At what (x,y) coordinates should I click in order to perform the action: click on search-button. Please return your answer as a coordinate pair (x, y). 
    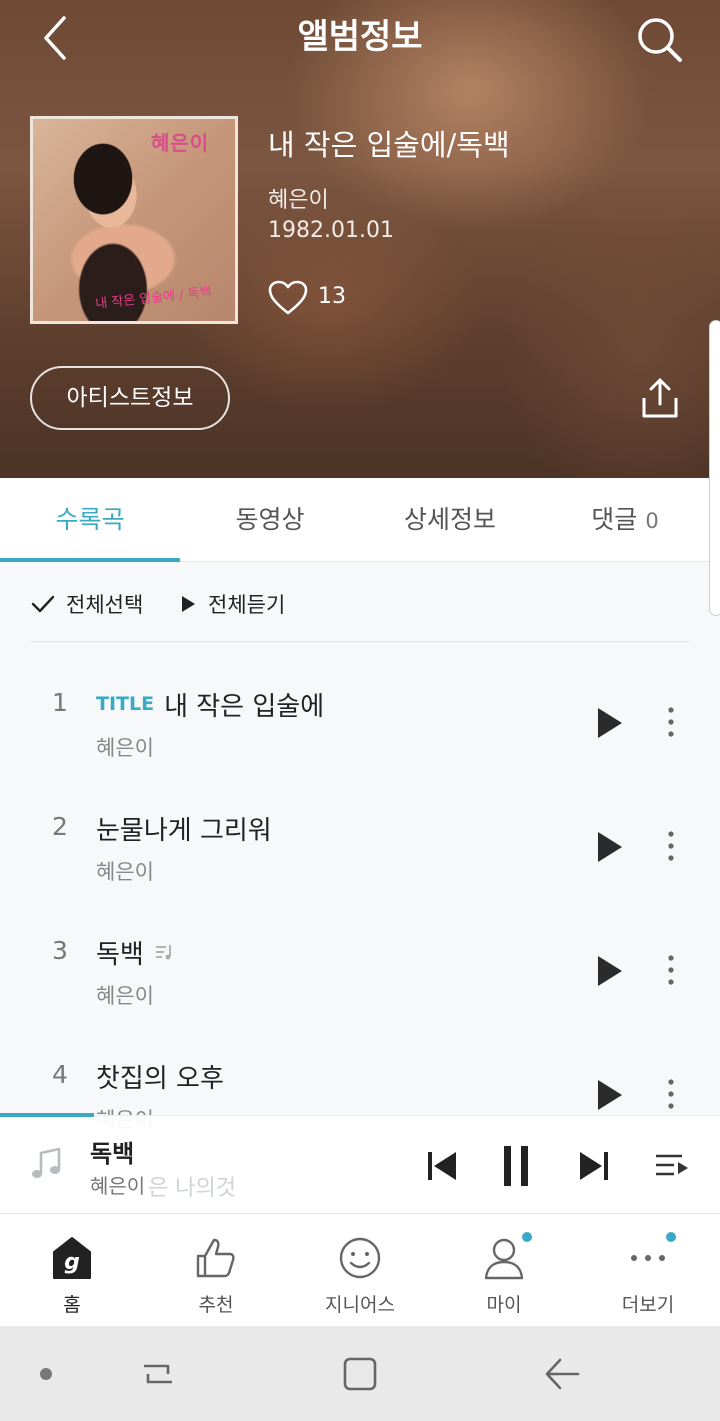
    Looking at the image, I should click on (660, 40).